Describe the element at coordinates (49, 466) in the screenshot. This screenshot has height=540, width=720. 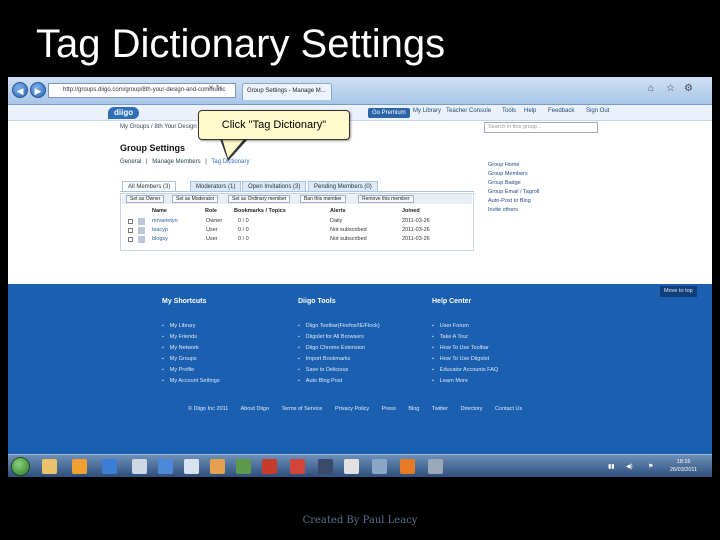
I see `explorer-icon` at that location.